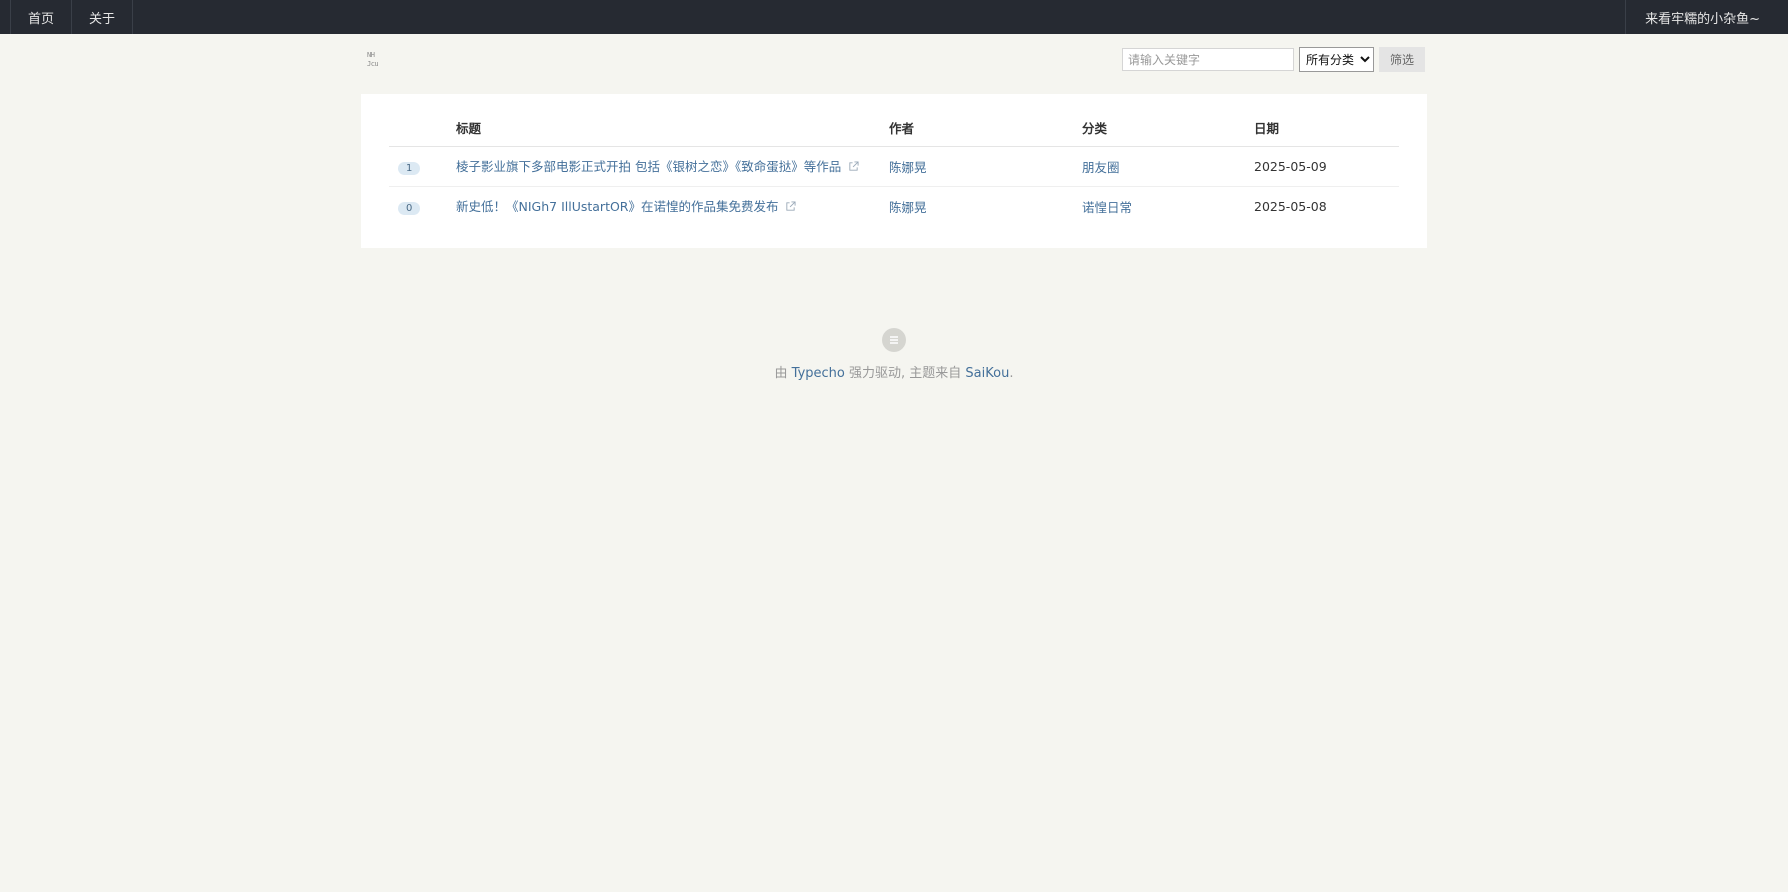 This screenshot has width=1788, height=892. I want to click on post-title-link: 棱子影业旗下多部电影正式开拍 包括《银树之恋》《致命蛋挞》等作品, so click(648, 166).